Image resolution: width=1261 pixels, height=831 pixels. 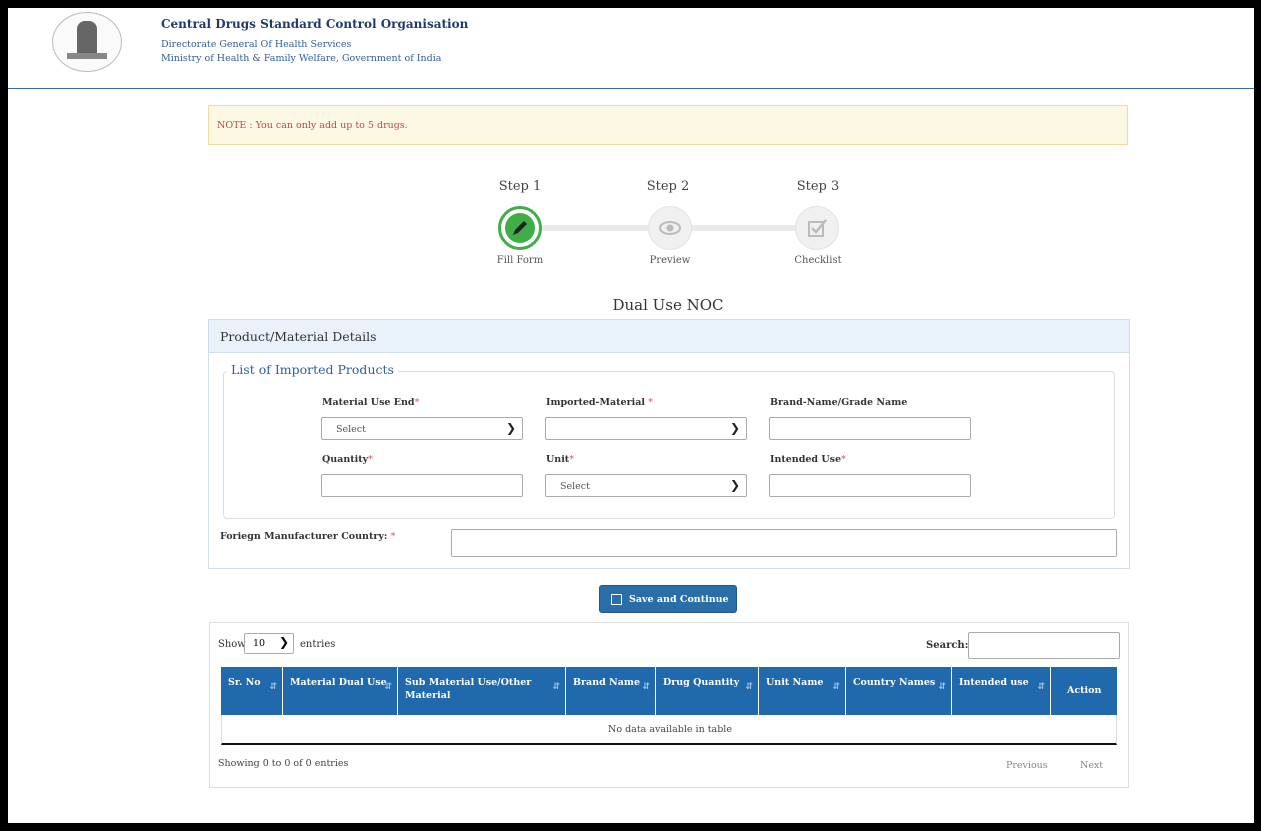 I want to click on page-length-select: 10 ❯, so click(x=269, y=643).